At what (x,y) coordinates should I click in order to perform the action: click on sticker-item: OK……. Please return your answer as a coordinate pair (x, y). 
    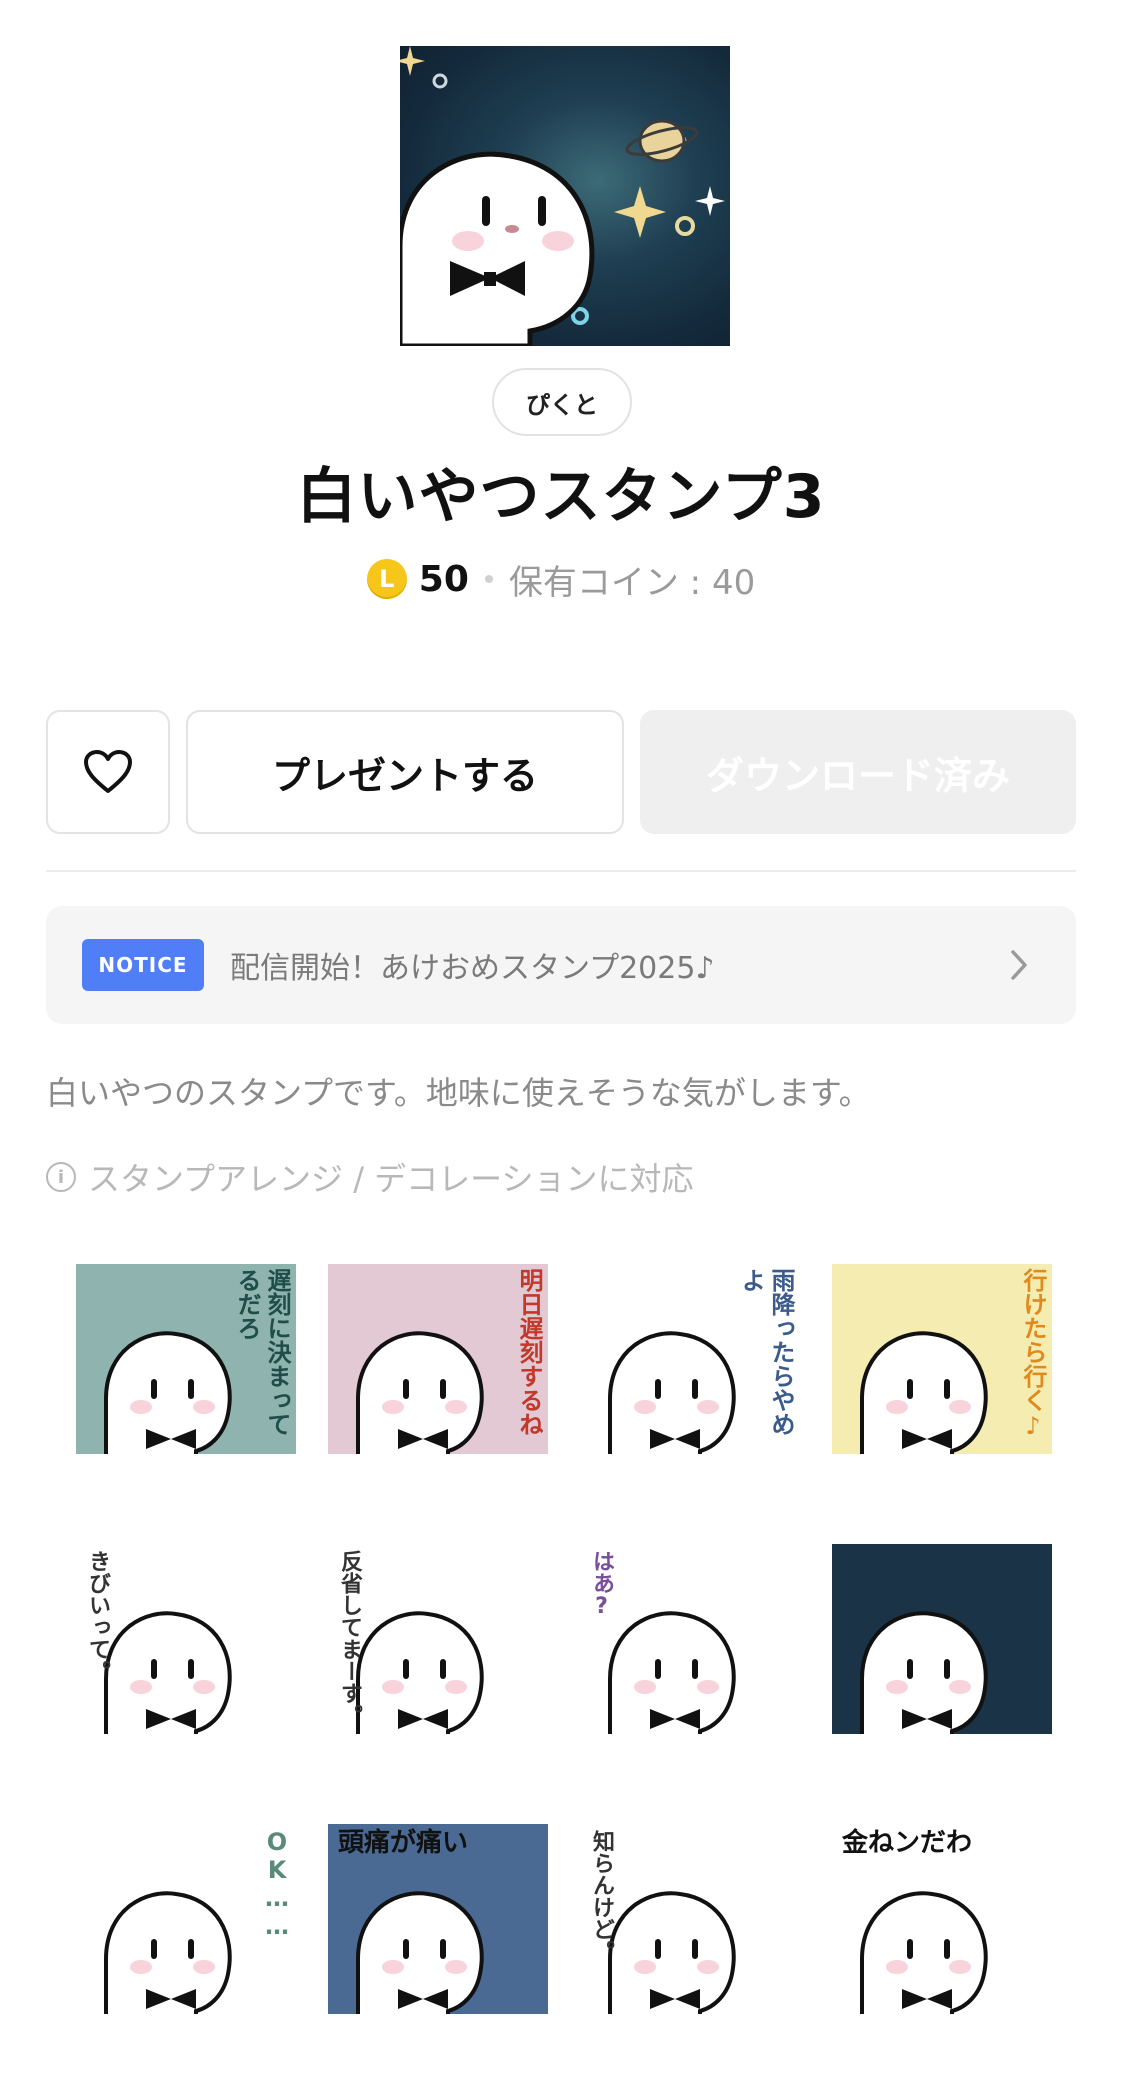
    Looking at the image, I should click on (186, 1948).